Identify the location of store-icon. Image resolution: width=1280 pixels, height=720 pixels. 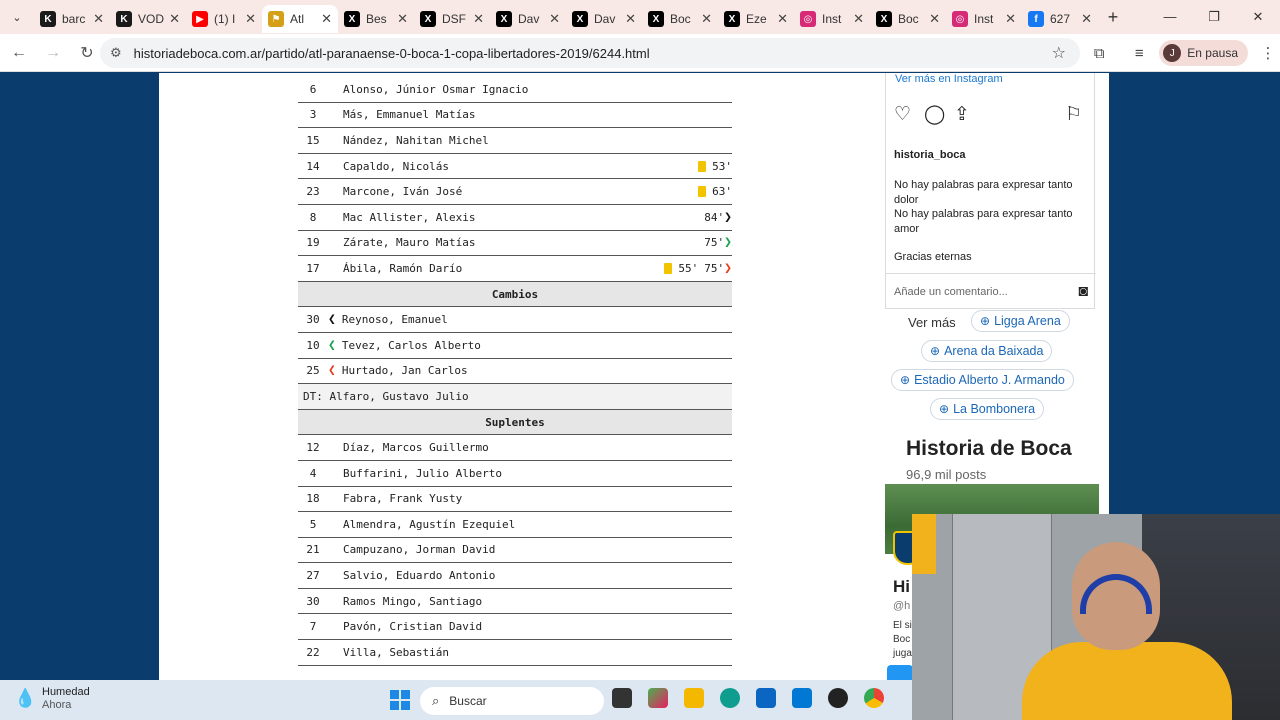
(802, 698).